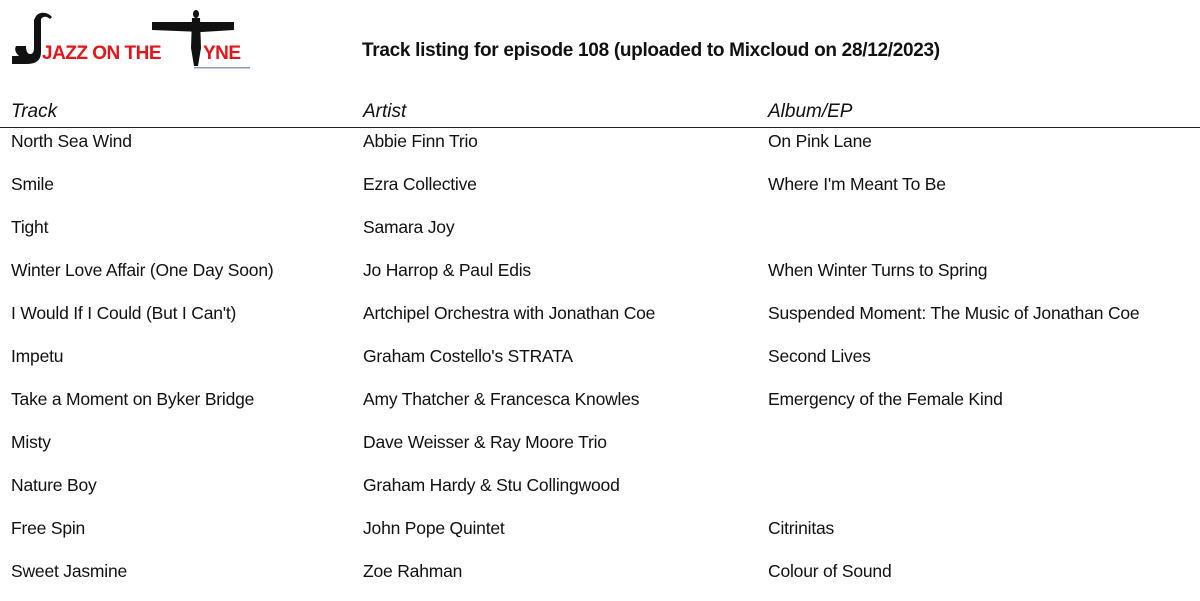 This screenshot has height=601, width=1200. Describe the element at coordinates (385, 111) in the screenshot. I see `header-artist: Artist` at that location.